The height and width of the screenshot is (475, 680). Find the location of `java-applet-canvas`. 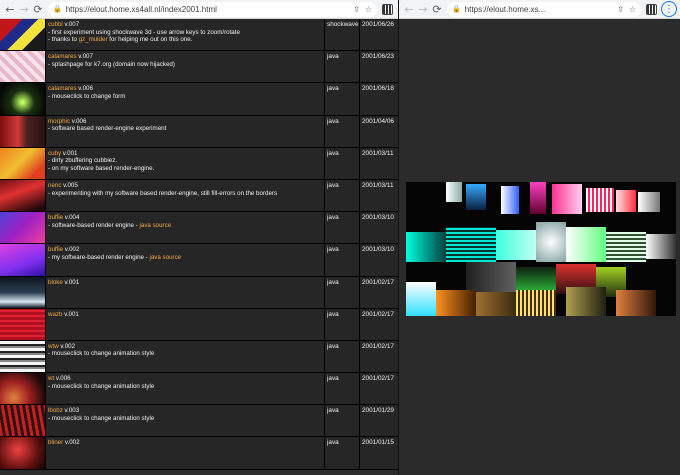

java-applet-canvas is located at coordinates (541, 249).